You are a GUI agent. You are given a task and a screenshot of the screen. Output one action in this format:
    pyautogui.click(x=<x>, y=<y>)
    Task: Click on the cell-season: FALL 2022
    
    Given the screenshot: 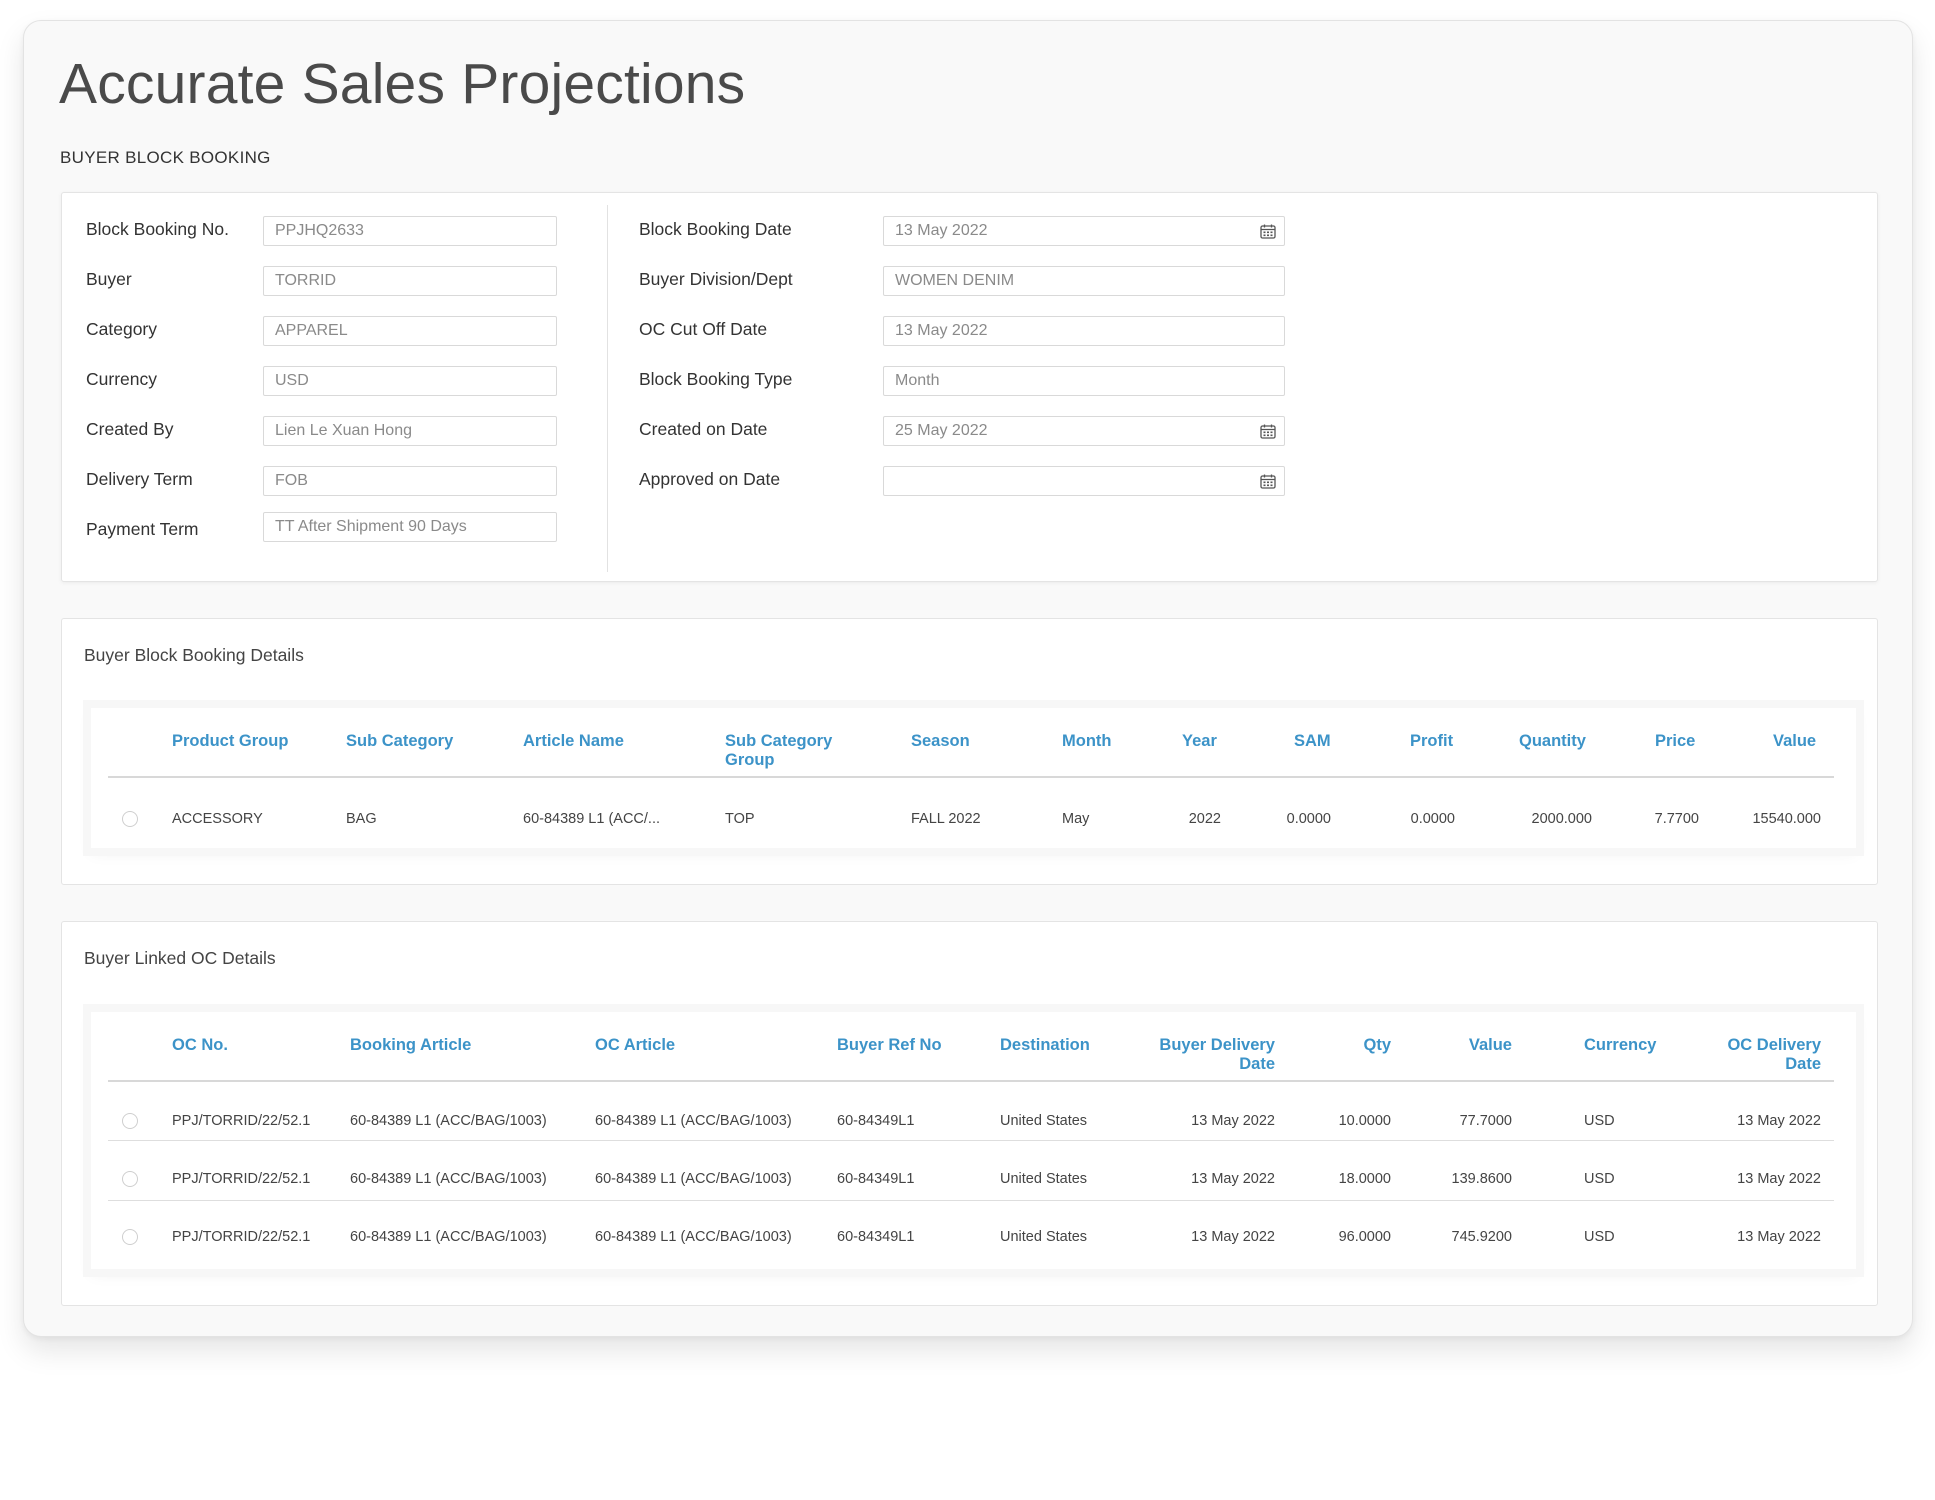 What is the action you would take?
    pyautogui.click(x=946, y=819)
    